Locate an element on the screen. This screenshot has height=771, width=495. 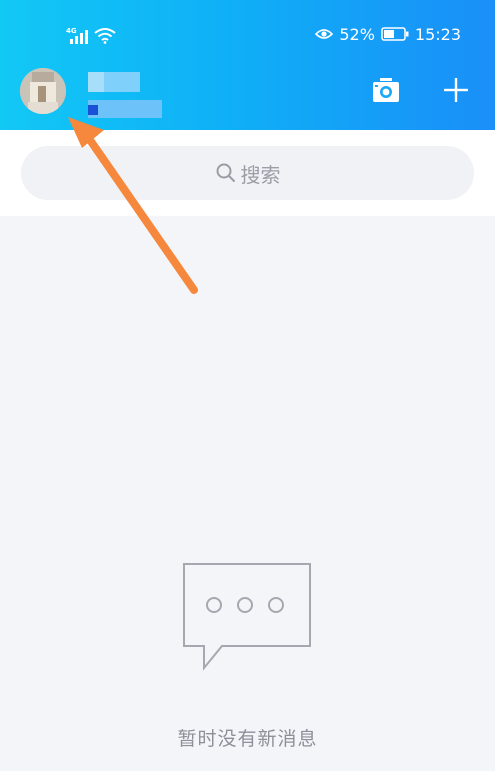
search-input: 搜索 is located at coordinates (247, 173).